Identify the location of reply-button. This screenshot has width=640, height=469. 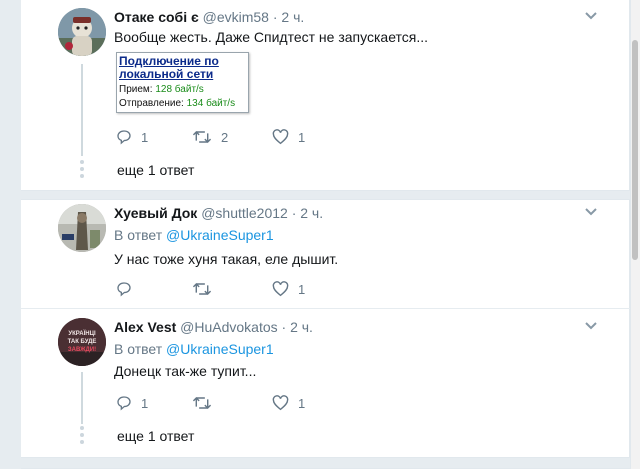
(128, 289).